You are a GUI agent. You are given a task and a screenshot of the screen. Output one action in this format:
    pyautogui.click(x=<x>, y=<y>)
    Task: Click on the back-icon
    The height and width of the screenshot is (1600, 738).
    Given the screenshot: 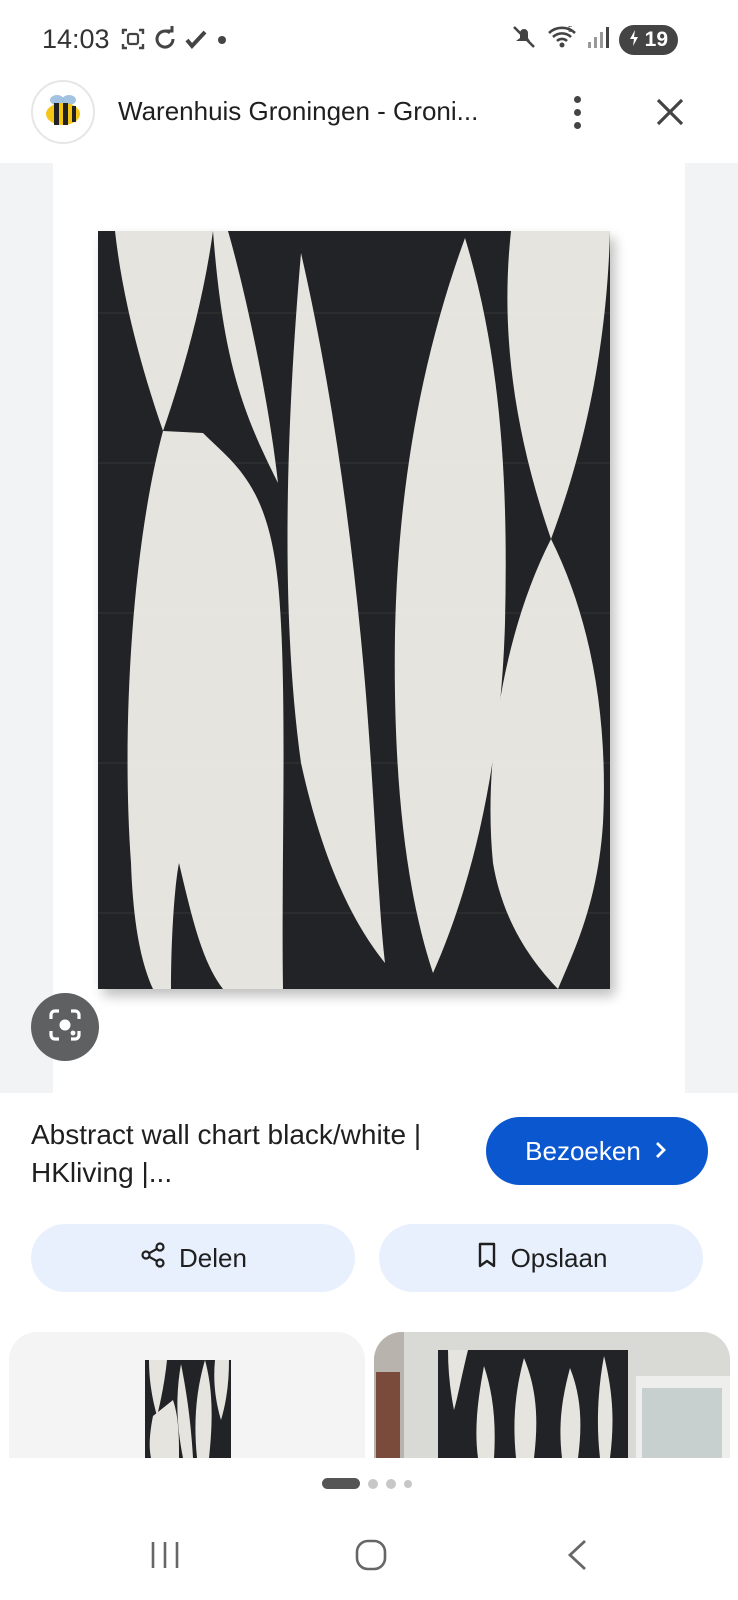 What is the action you would take?
    pyautogui.click(x=577, y=1557)
    